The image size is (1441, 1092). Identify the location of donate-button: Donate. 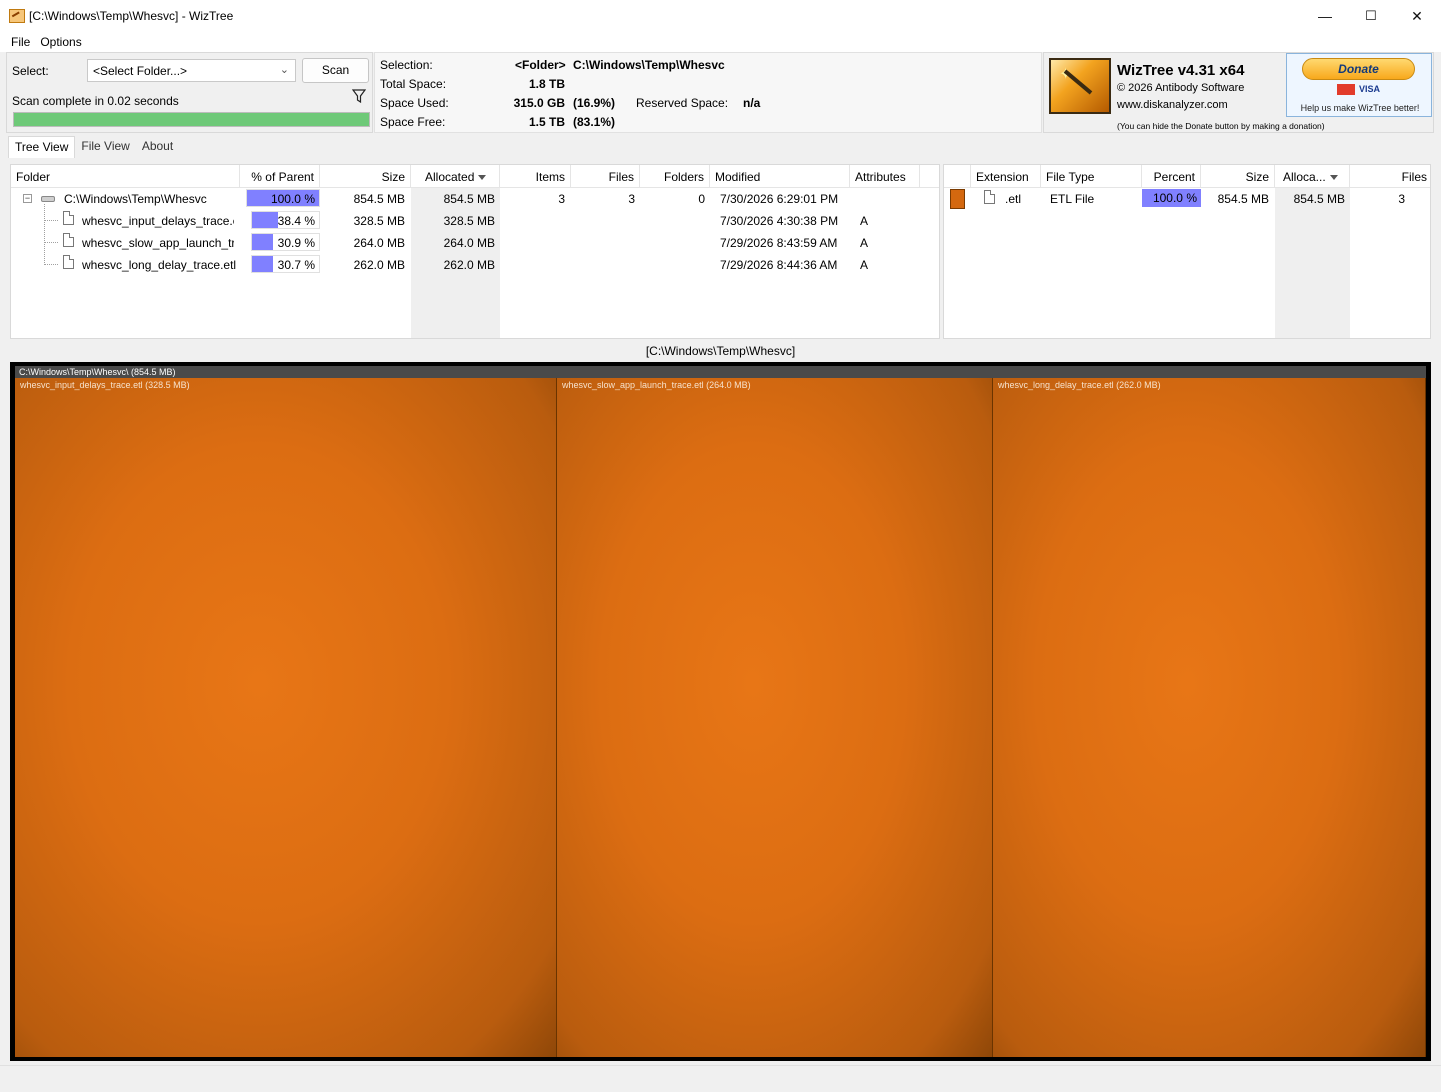
(1358, 69).